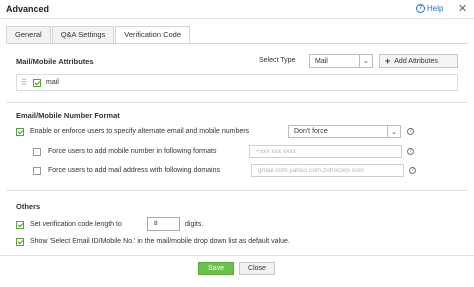  What do you see at coordinates (76, 224) in the screenshot?
I see `code-length-label: Set verification code length to` at bounding box center [76, 224].